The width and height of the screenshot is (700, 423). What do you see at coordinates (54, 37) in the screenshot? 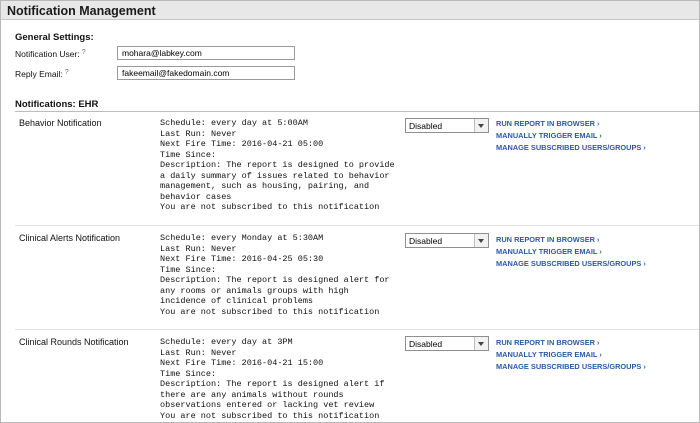
I see `general-settings-heading: General Settings:` at bounding box center [54, 37].